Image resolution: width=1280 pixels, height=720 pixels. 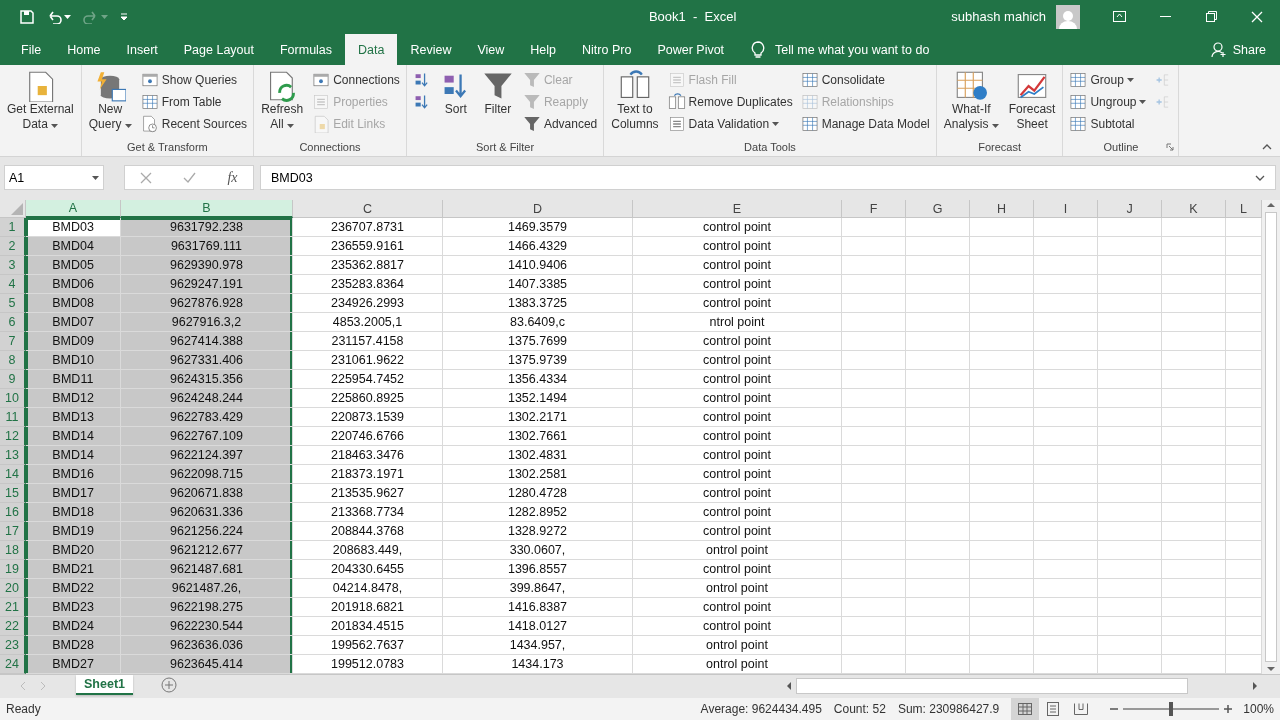 I want to click on ribbon-tab: View, so click(x=491, y=49).